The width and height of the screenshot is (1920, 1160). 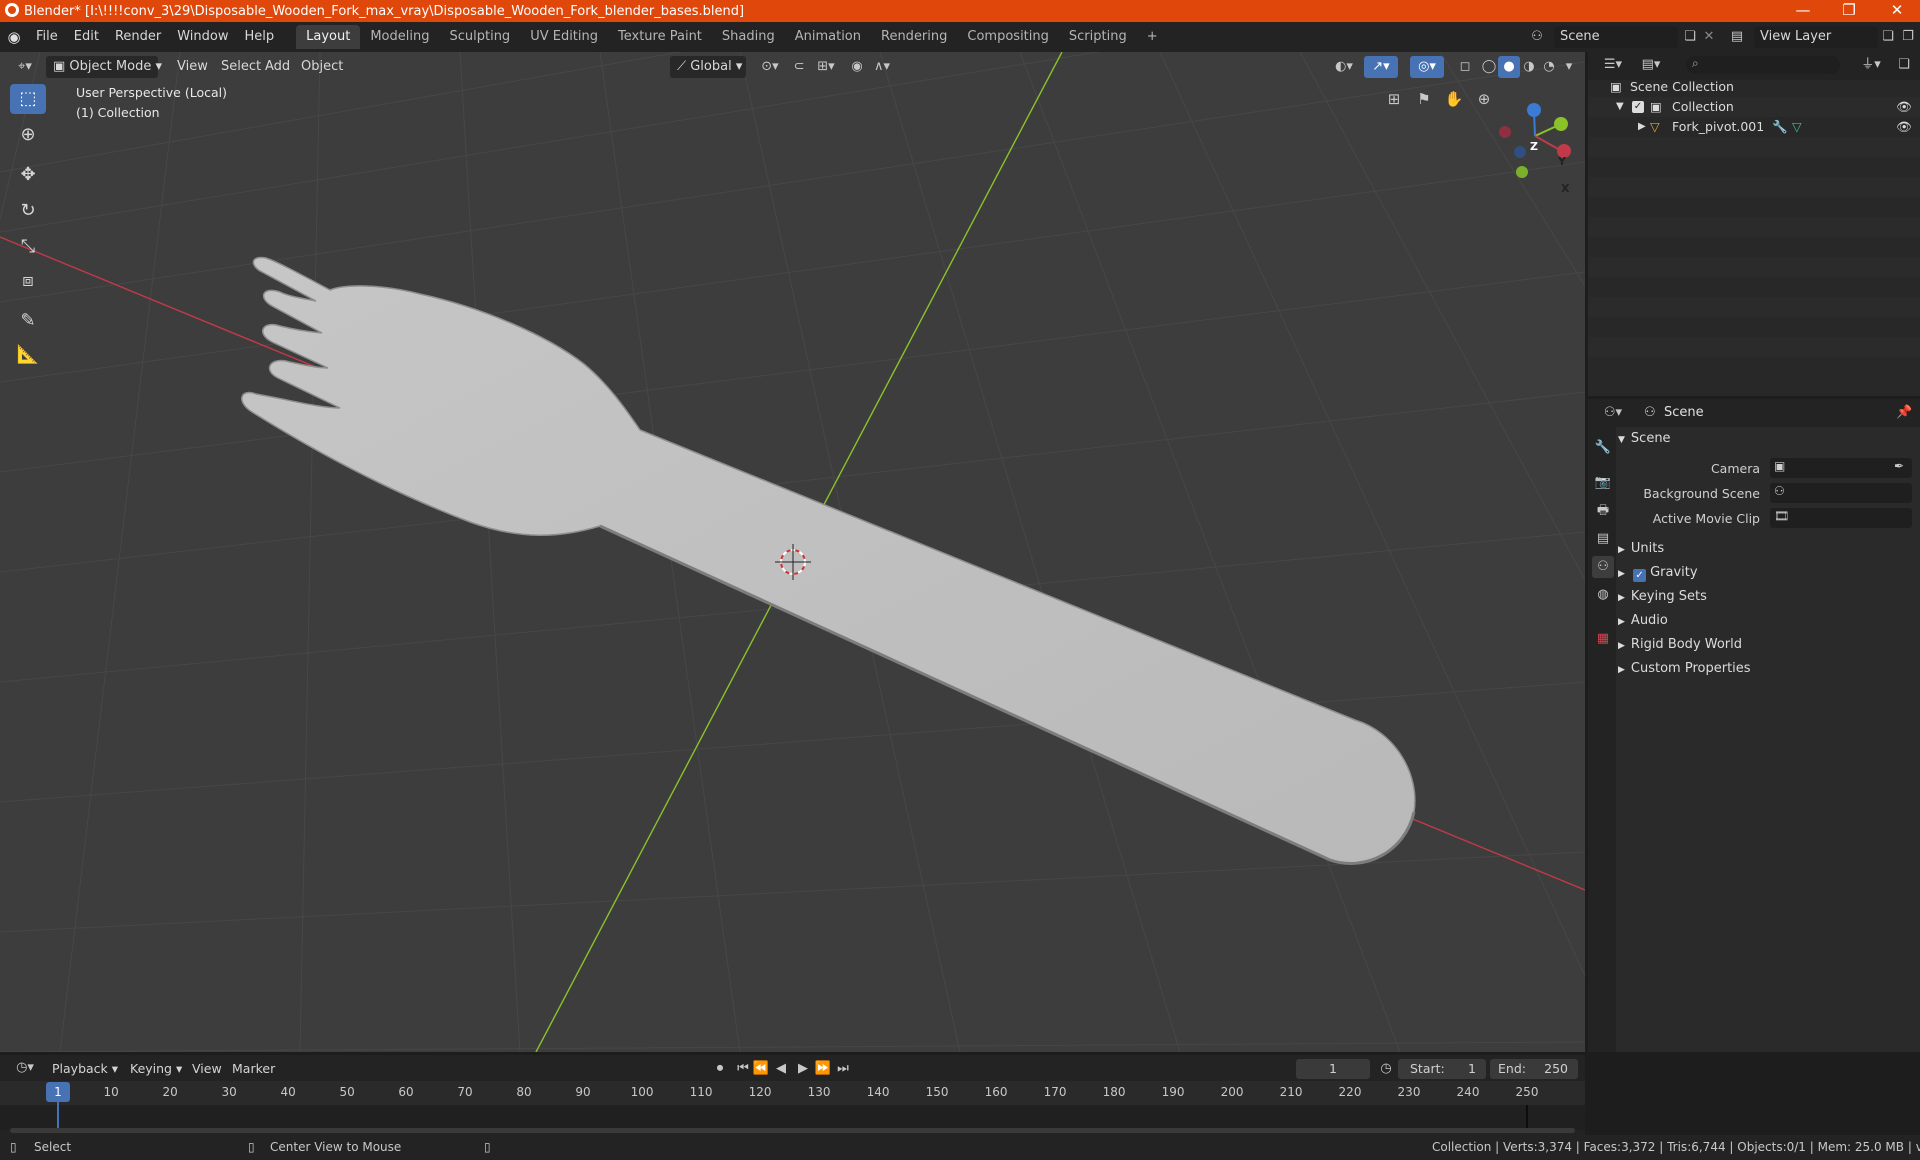 What do you see at coordinates (1841, 518) in the screenshot?
I see `active-movie-clip-field: 🎞` at bounding box center [1841, 518].